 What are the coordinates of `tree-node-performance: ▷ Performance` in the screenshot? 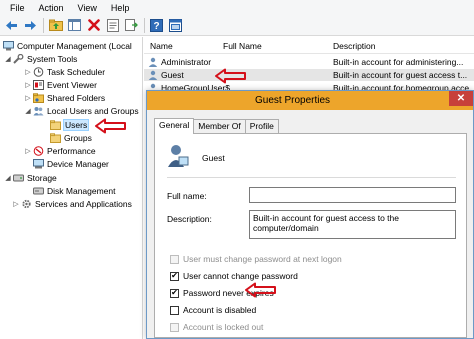 It's located at (60, 151).